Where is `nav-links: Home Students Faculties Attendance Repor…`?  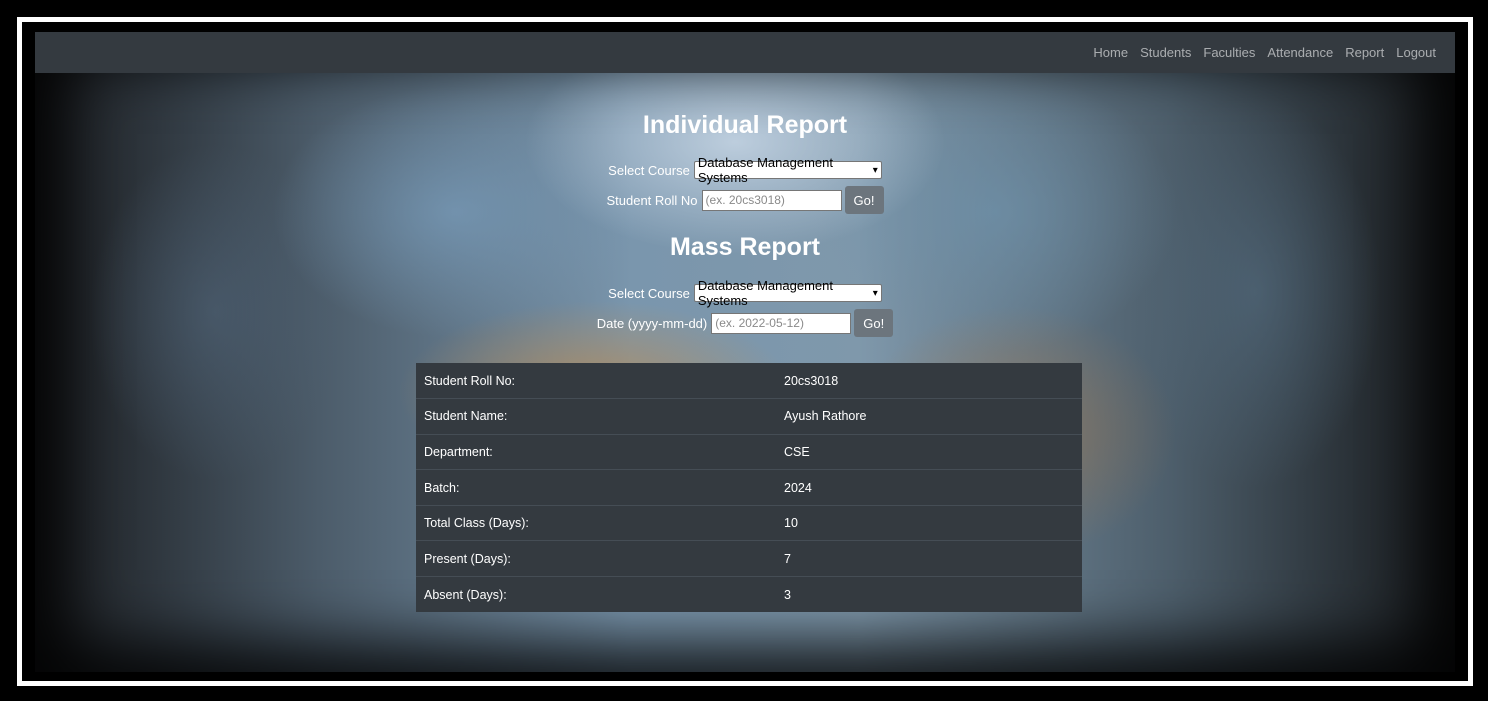 nav-links: Home Students Faculties Attendance Repor… is located at coordinates (1264, 52).